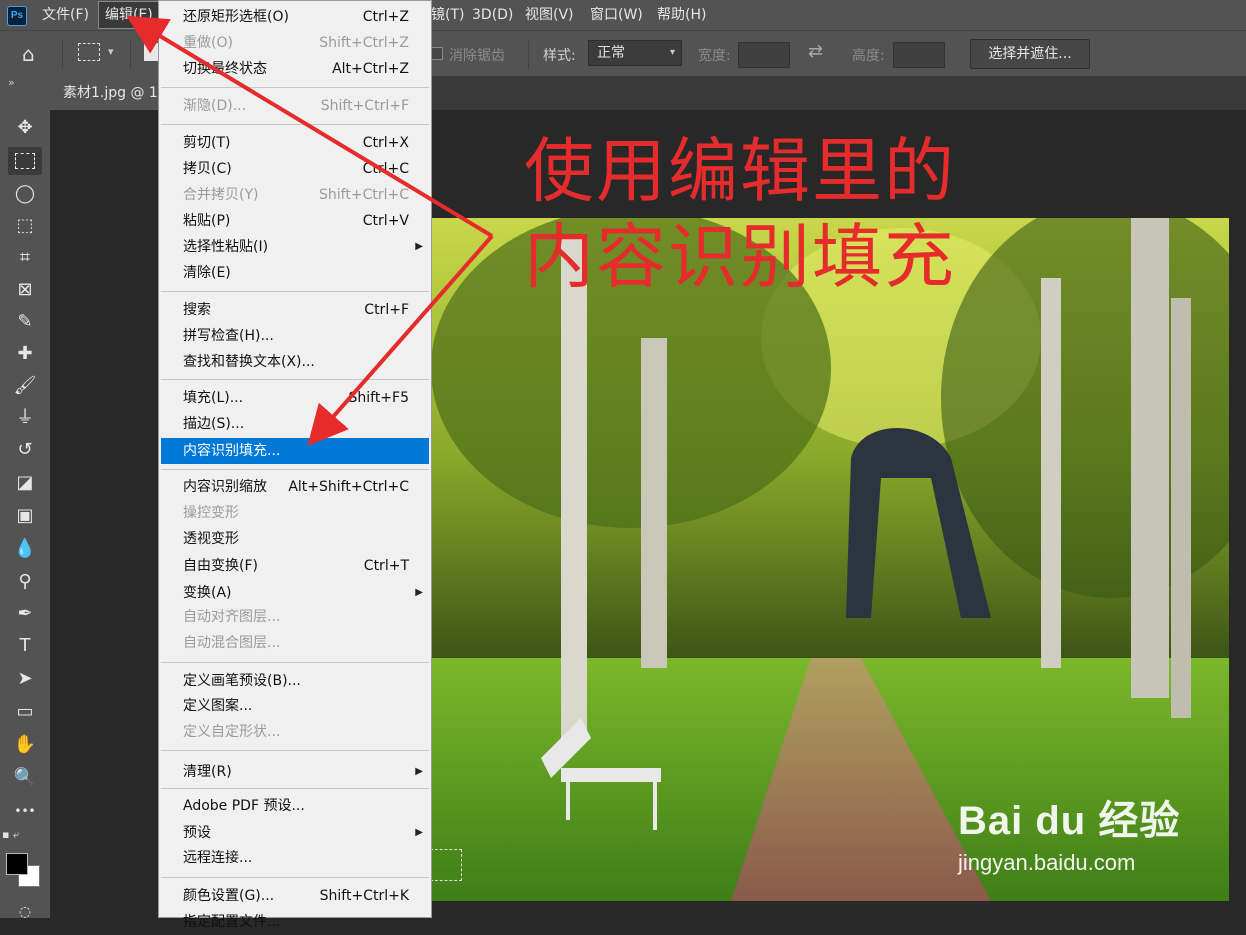 The width and height of the screenshot is (1246, 935). I want to click on more-icon: •••, so click(25, 811).